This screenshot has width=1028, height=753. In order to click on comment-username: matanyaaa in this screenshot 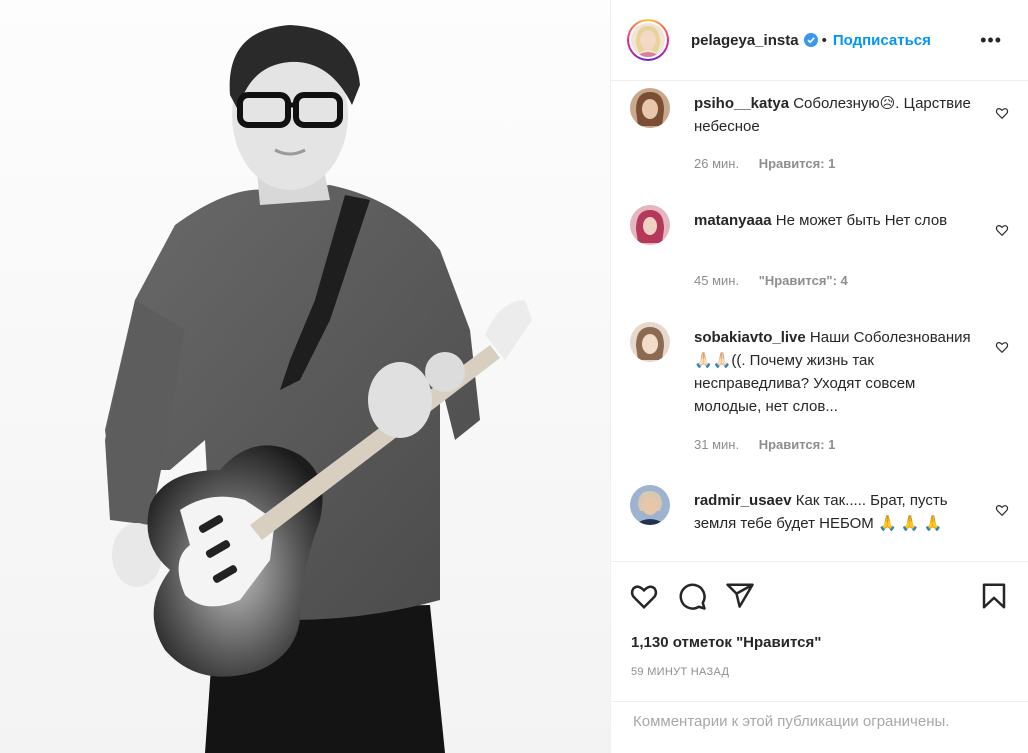, I will do `click(733, 220)`.